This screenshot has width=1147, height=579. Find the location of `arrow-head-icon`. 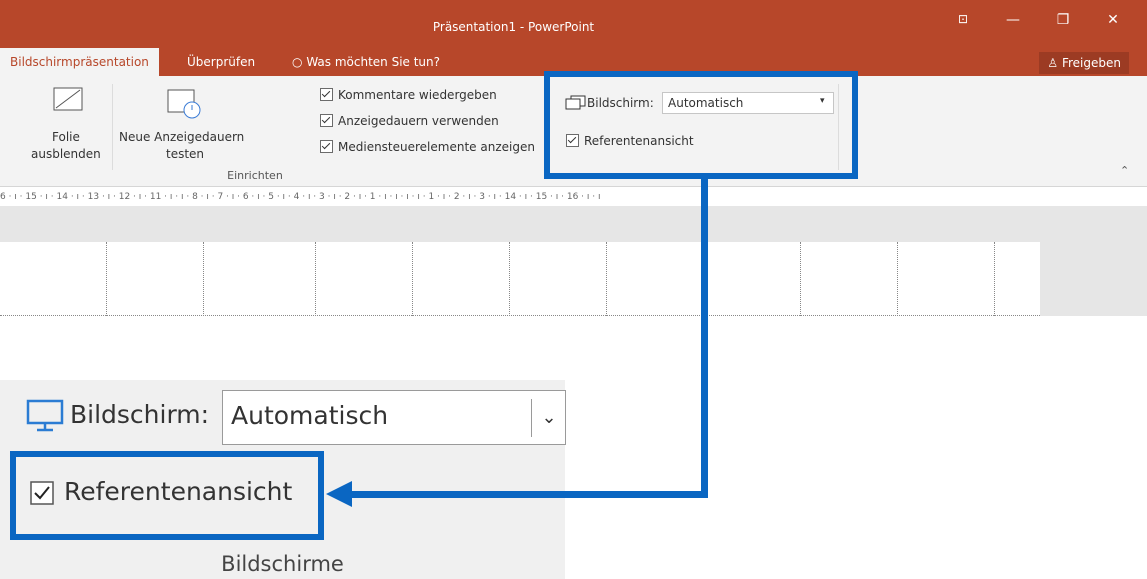

arrow-head-icon is located at coordinates (339, 494).